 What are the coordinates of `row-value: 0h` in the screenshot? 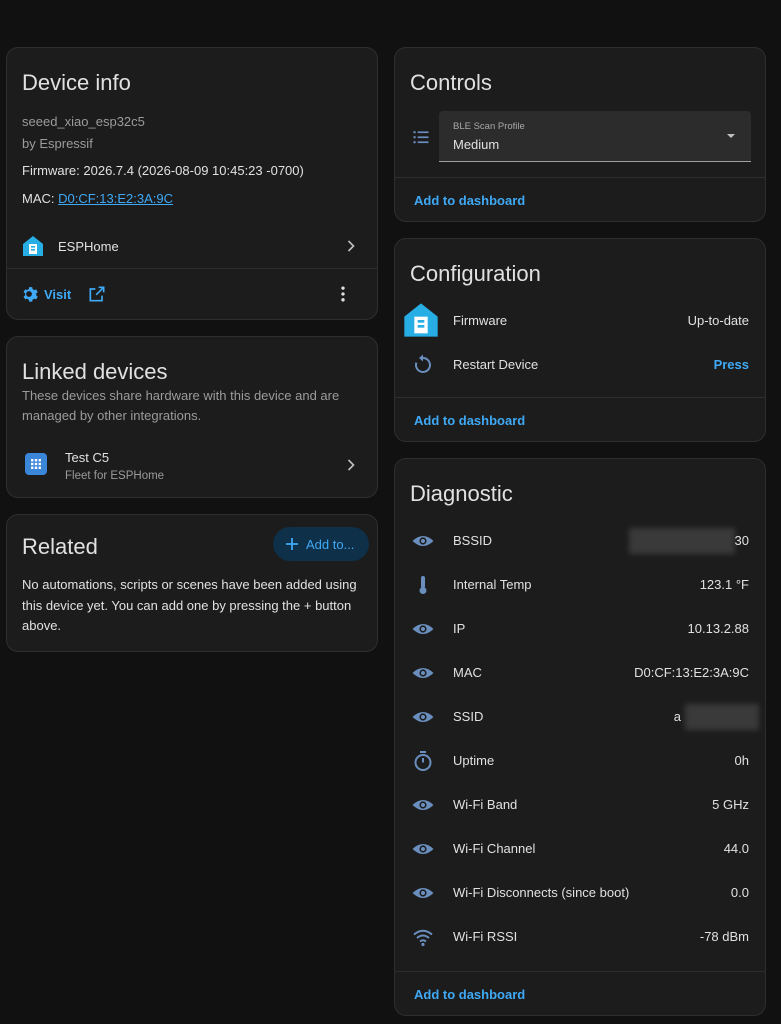 It's located at (741, 760).